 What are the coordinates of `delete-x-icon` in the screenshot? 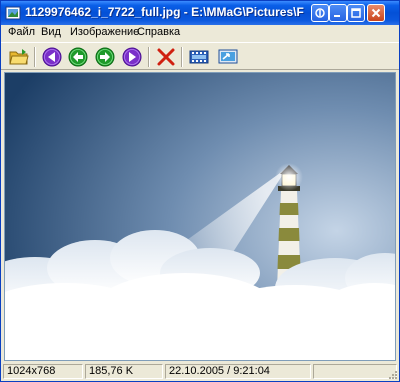 It's located at (166, 57).